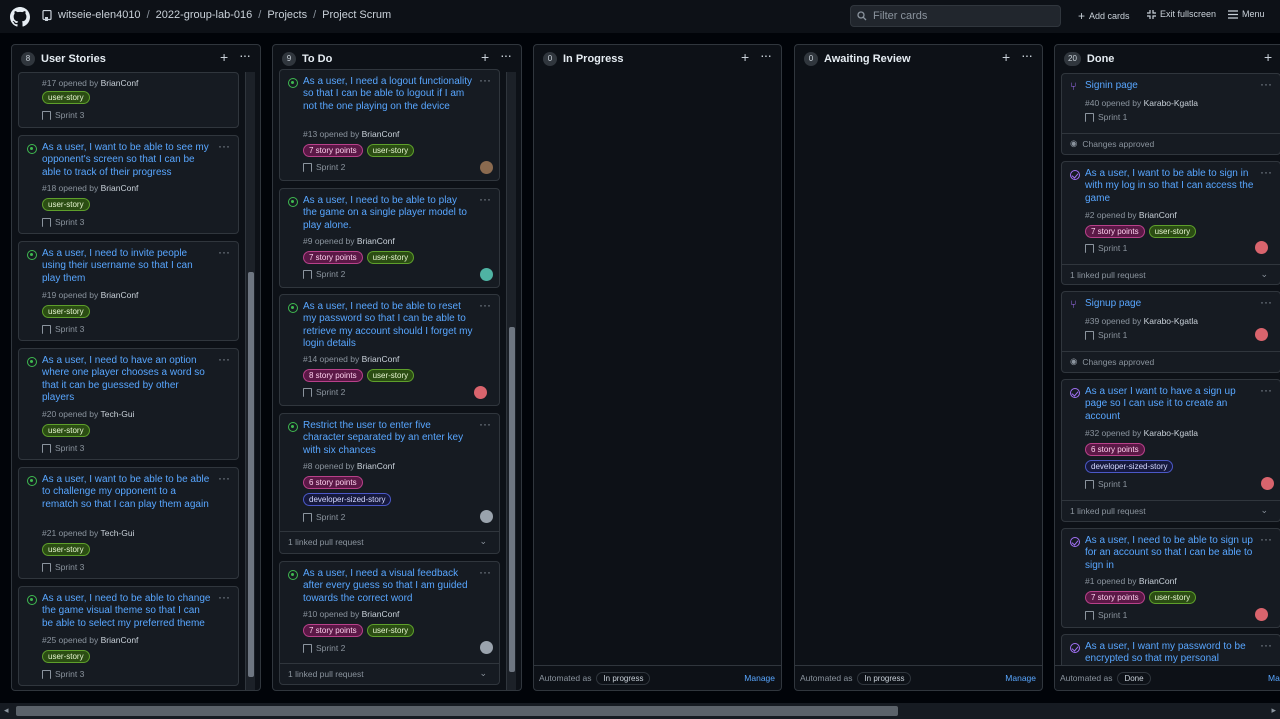  Describe the element at coordinates (963, 16) in the screenshot. I see `filter-cards-input` at that location.